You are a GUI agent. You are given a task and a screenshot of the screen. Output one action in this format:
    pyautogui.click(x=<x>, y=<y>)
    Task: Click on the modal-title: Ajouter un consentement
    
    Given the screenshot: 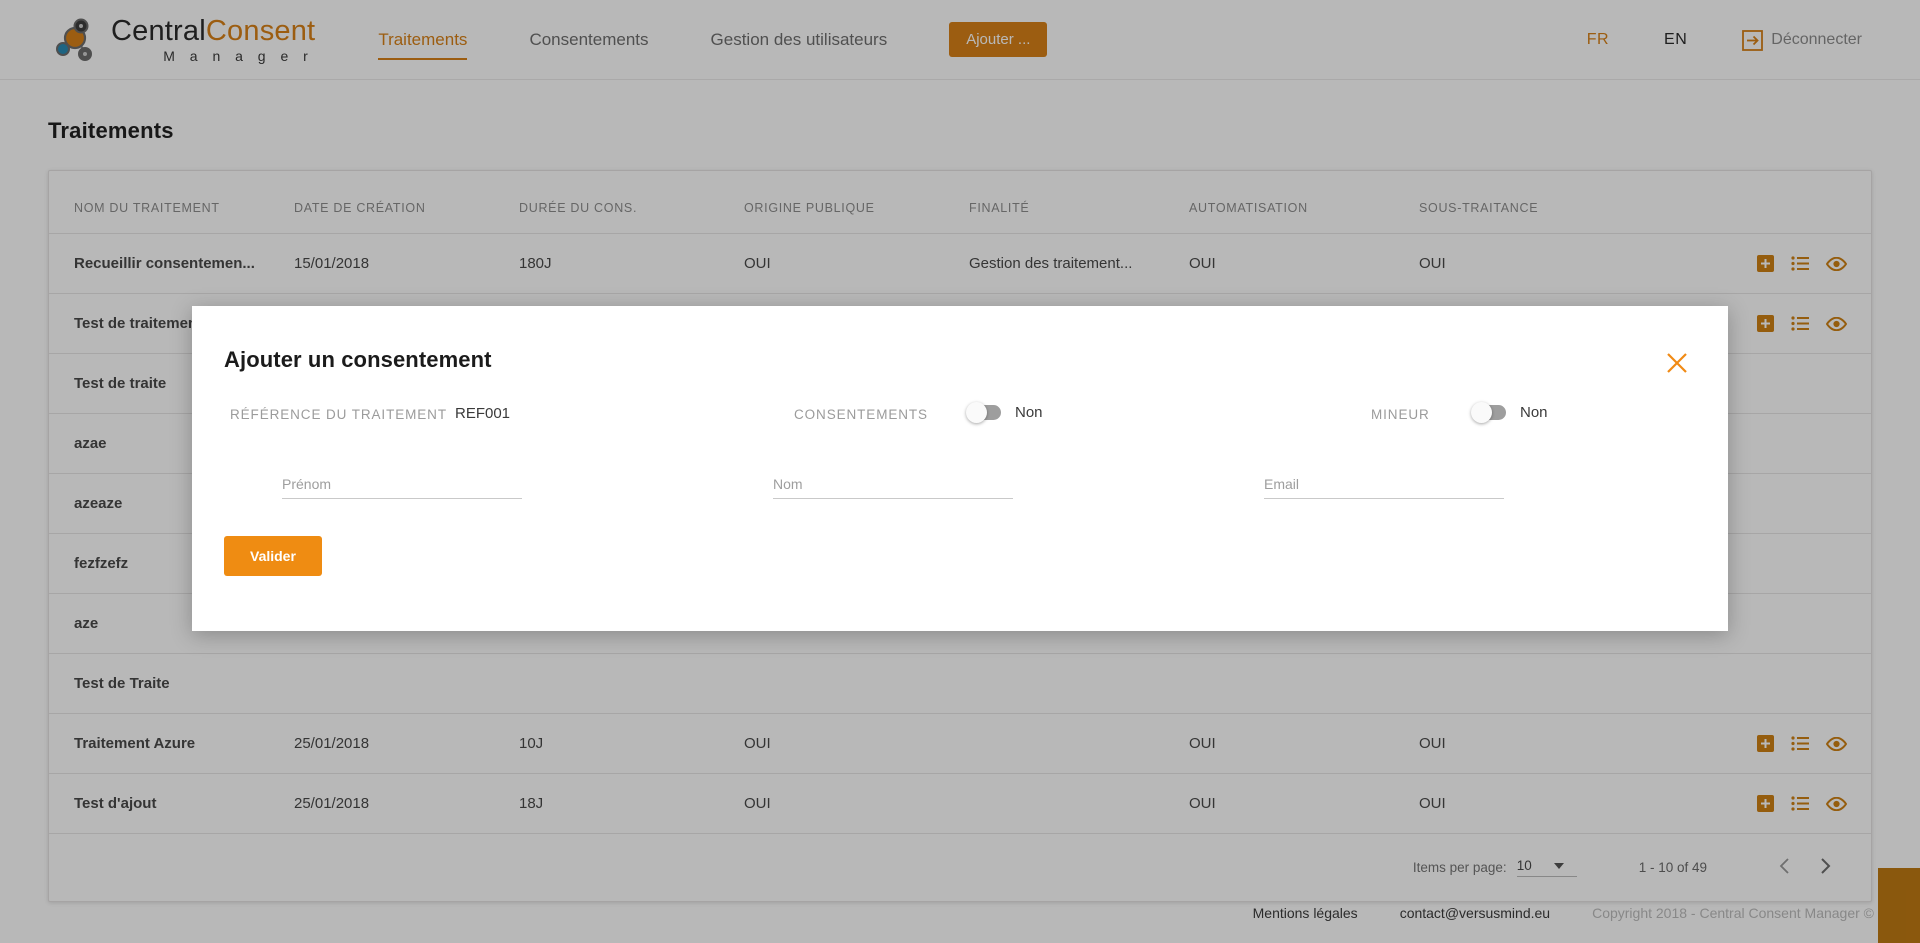 What is the action you would take?
    pyautogui.click(x=358, y=359)
    